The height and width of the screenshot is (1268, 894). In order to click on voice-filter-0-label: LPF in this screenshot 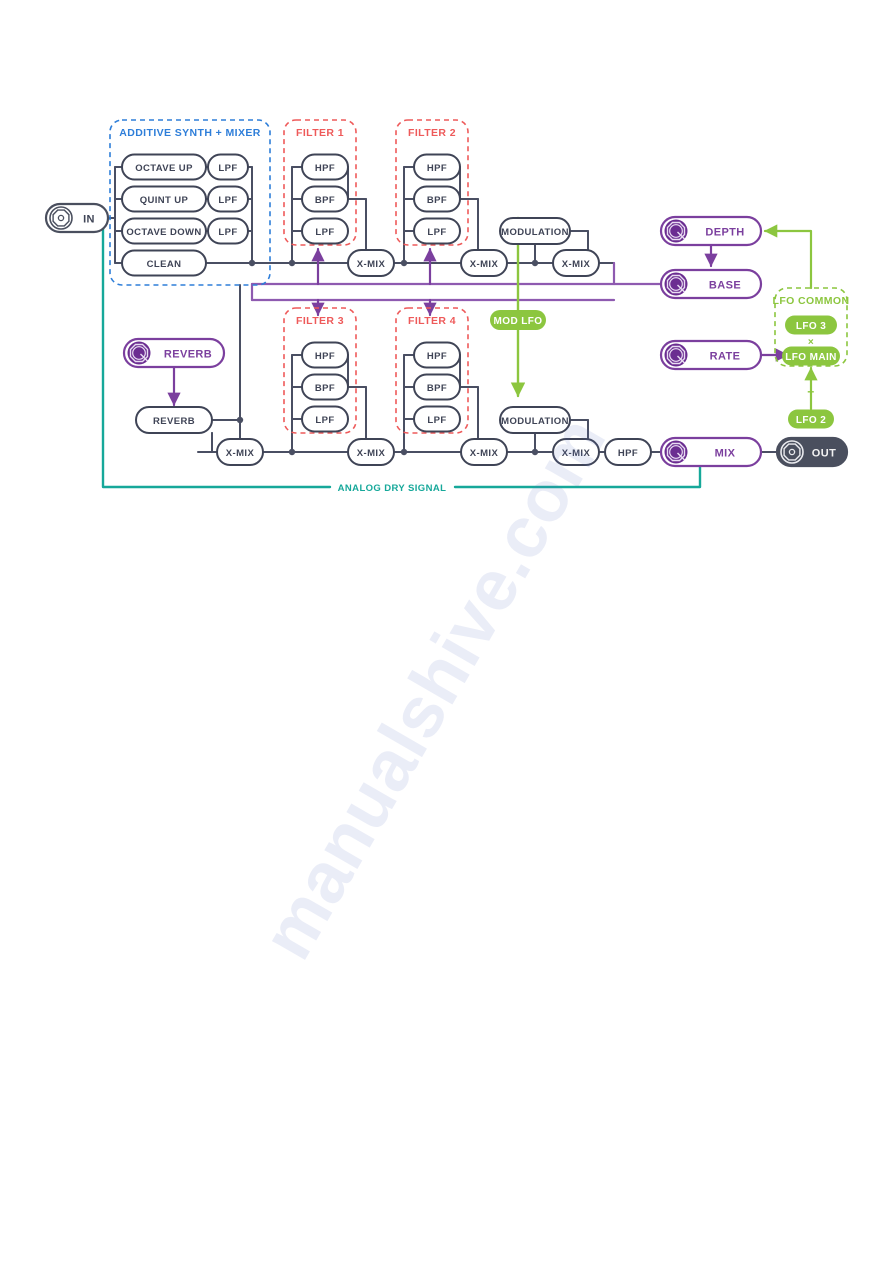, I will do `click(227, 168)`.